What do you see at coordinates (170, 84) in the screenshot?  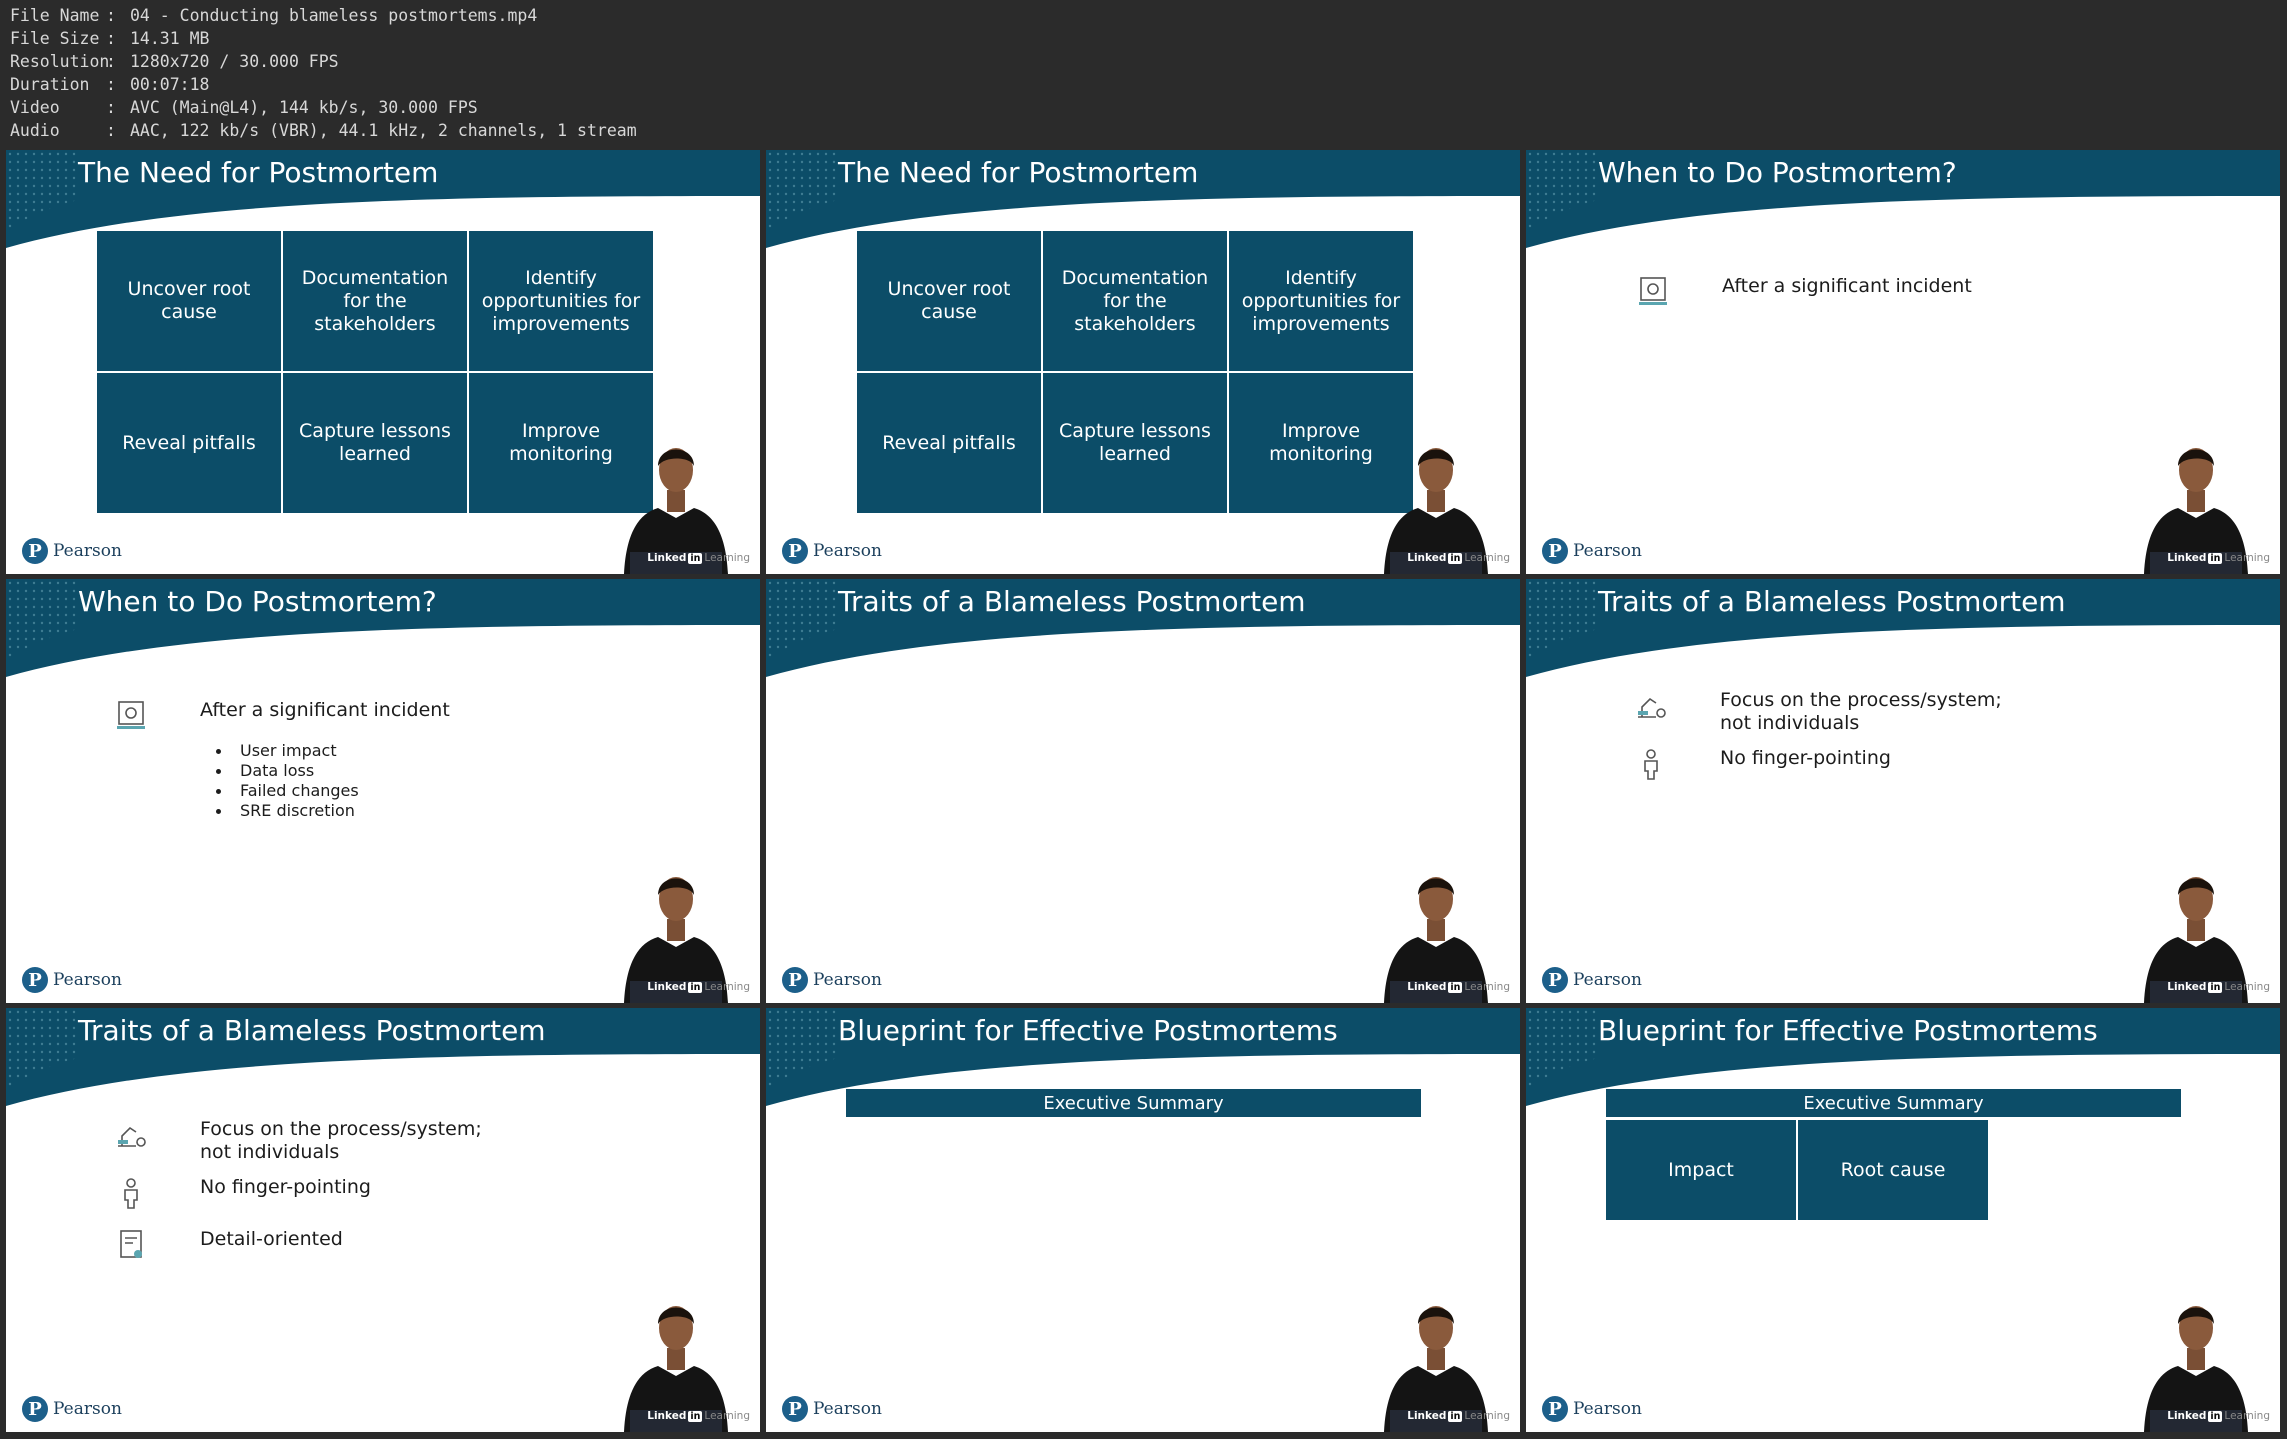 I see `file-info-value: 00:07:18` at bounding box center [170, 84].